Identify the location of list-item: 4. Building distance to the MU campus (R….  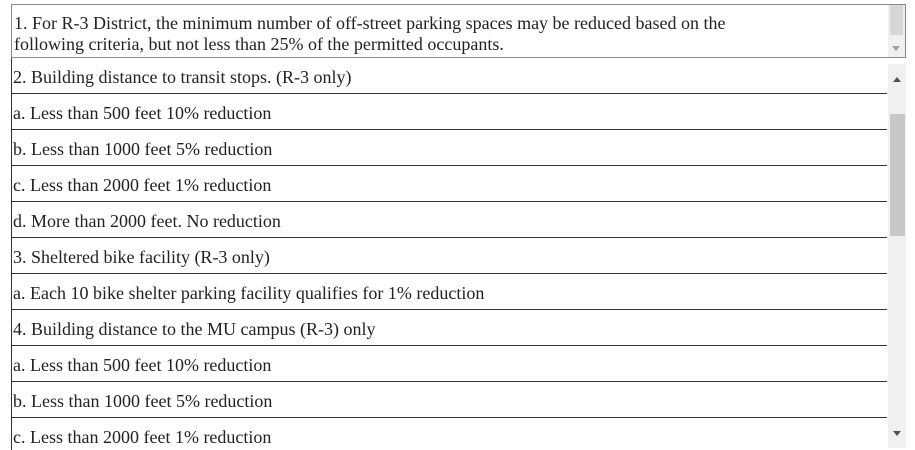
(449, 328).